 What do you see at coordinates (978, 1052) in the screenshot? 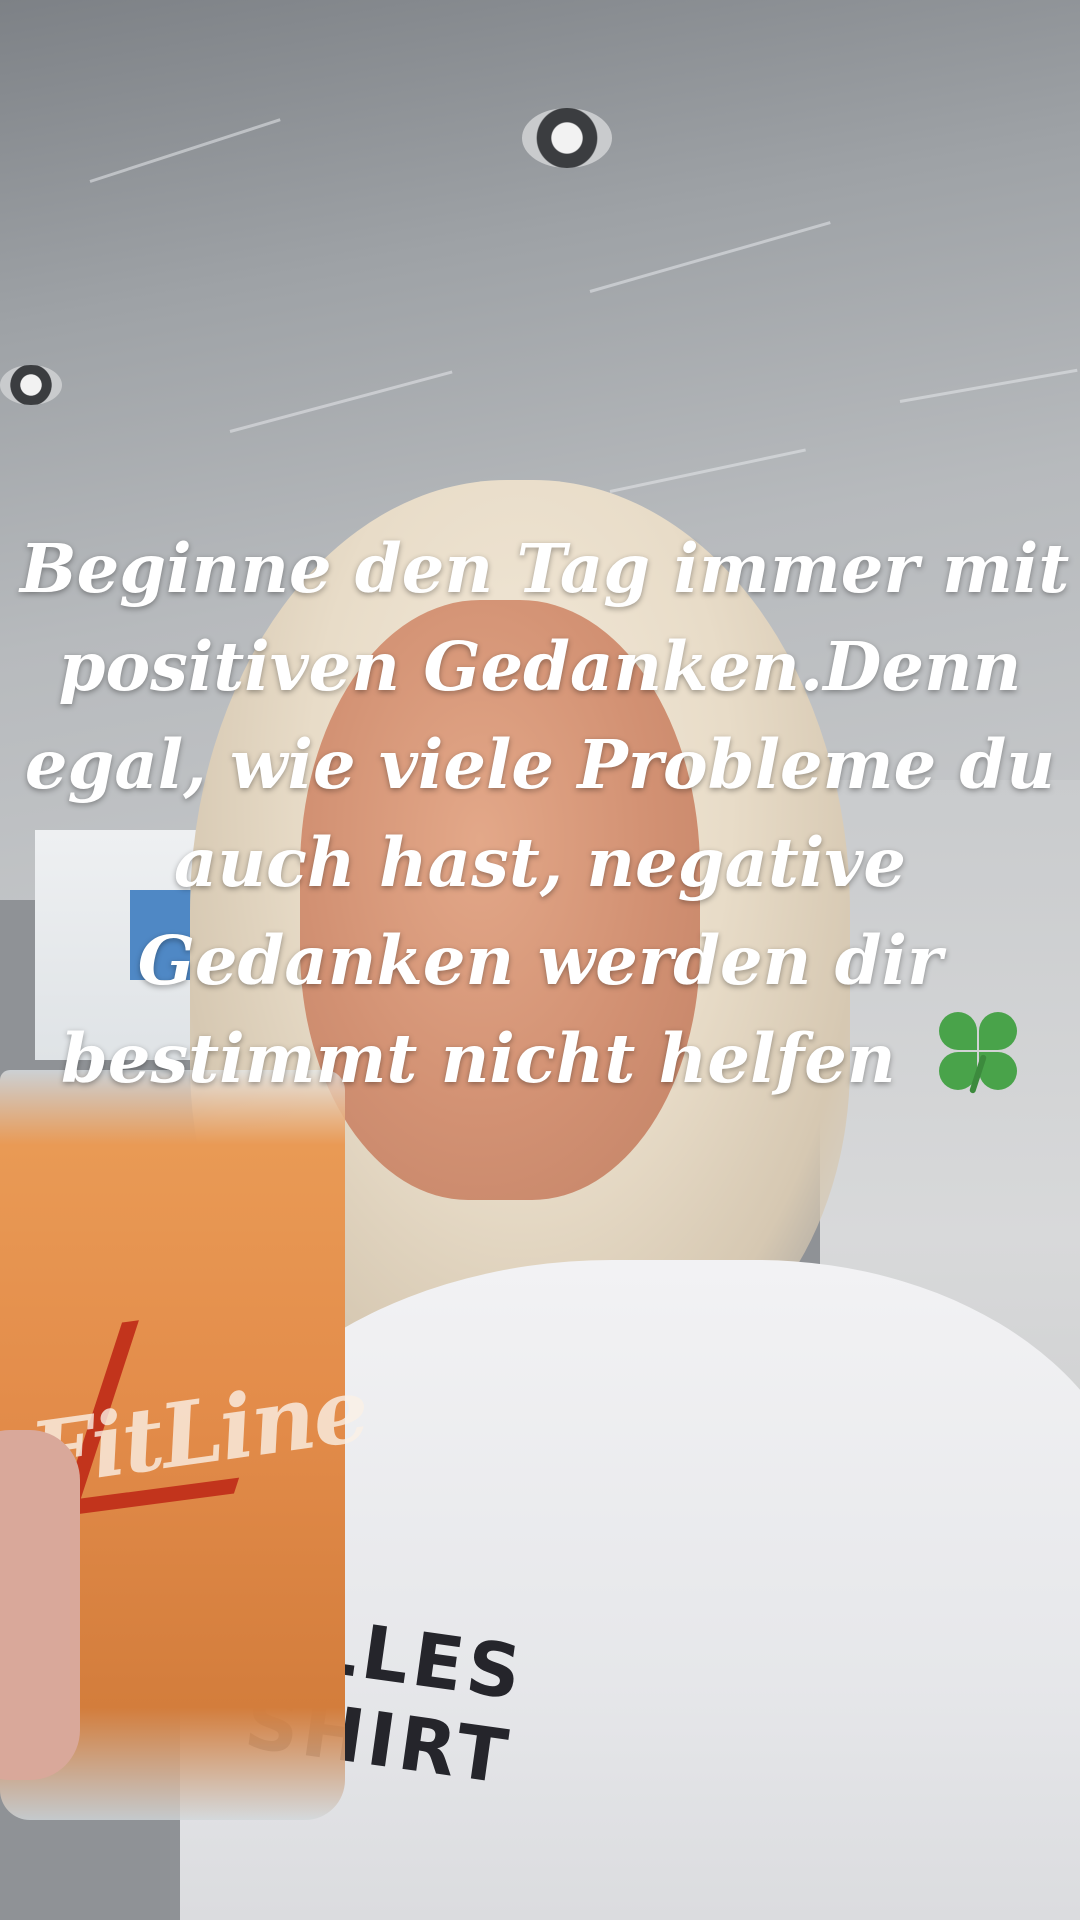
I see `four-leaf-clover-icon` at bounding box center [978, 1052].